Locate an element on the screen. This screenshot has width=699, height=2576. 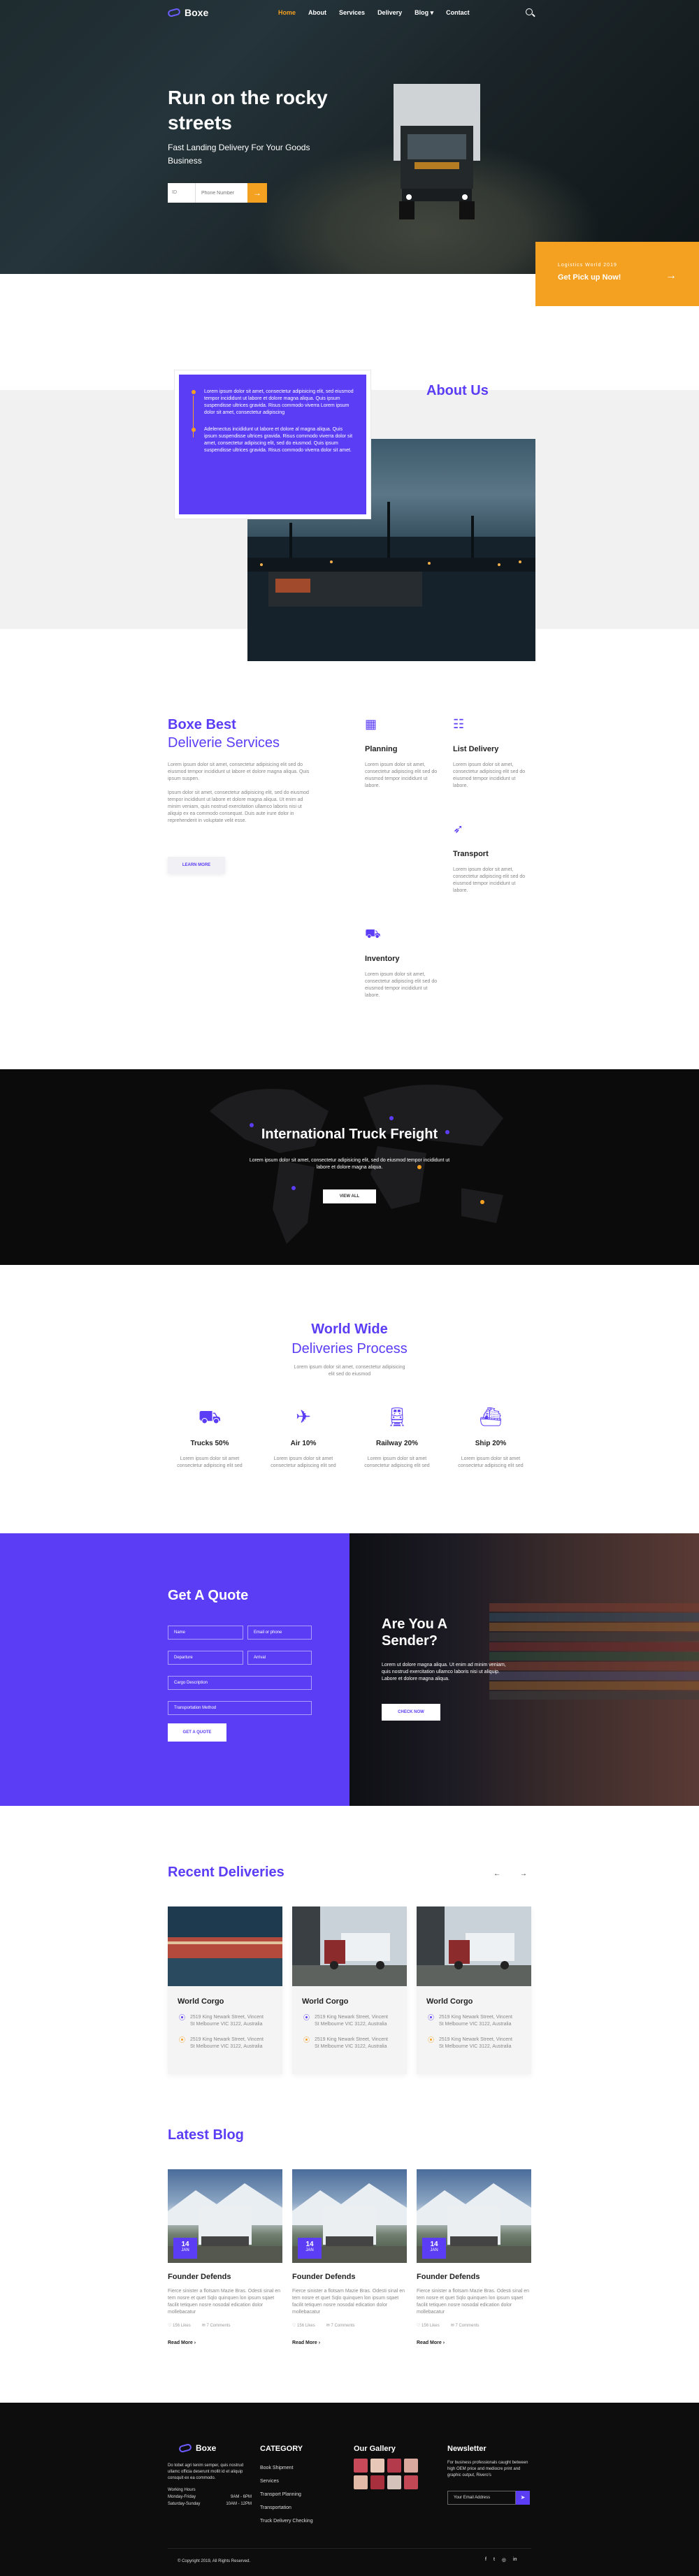
truck-icon: ⛟ is located at coordinates (210, 1416).